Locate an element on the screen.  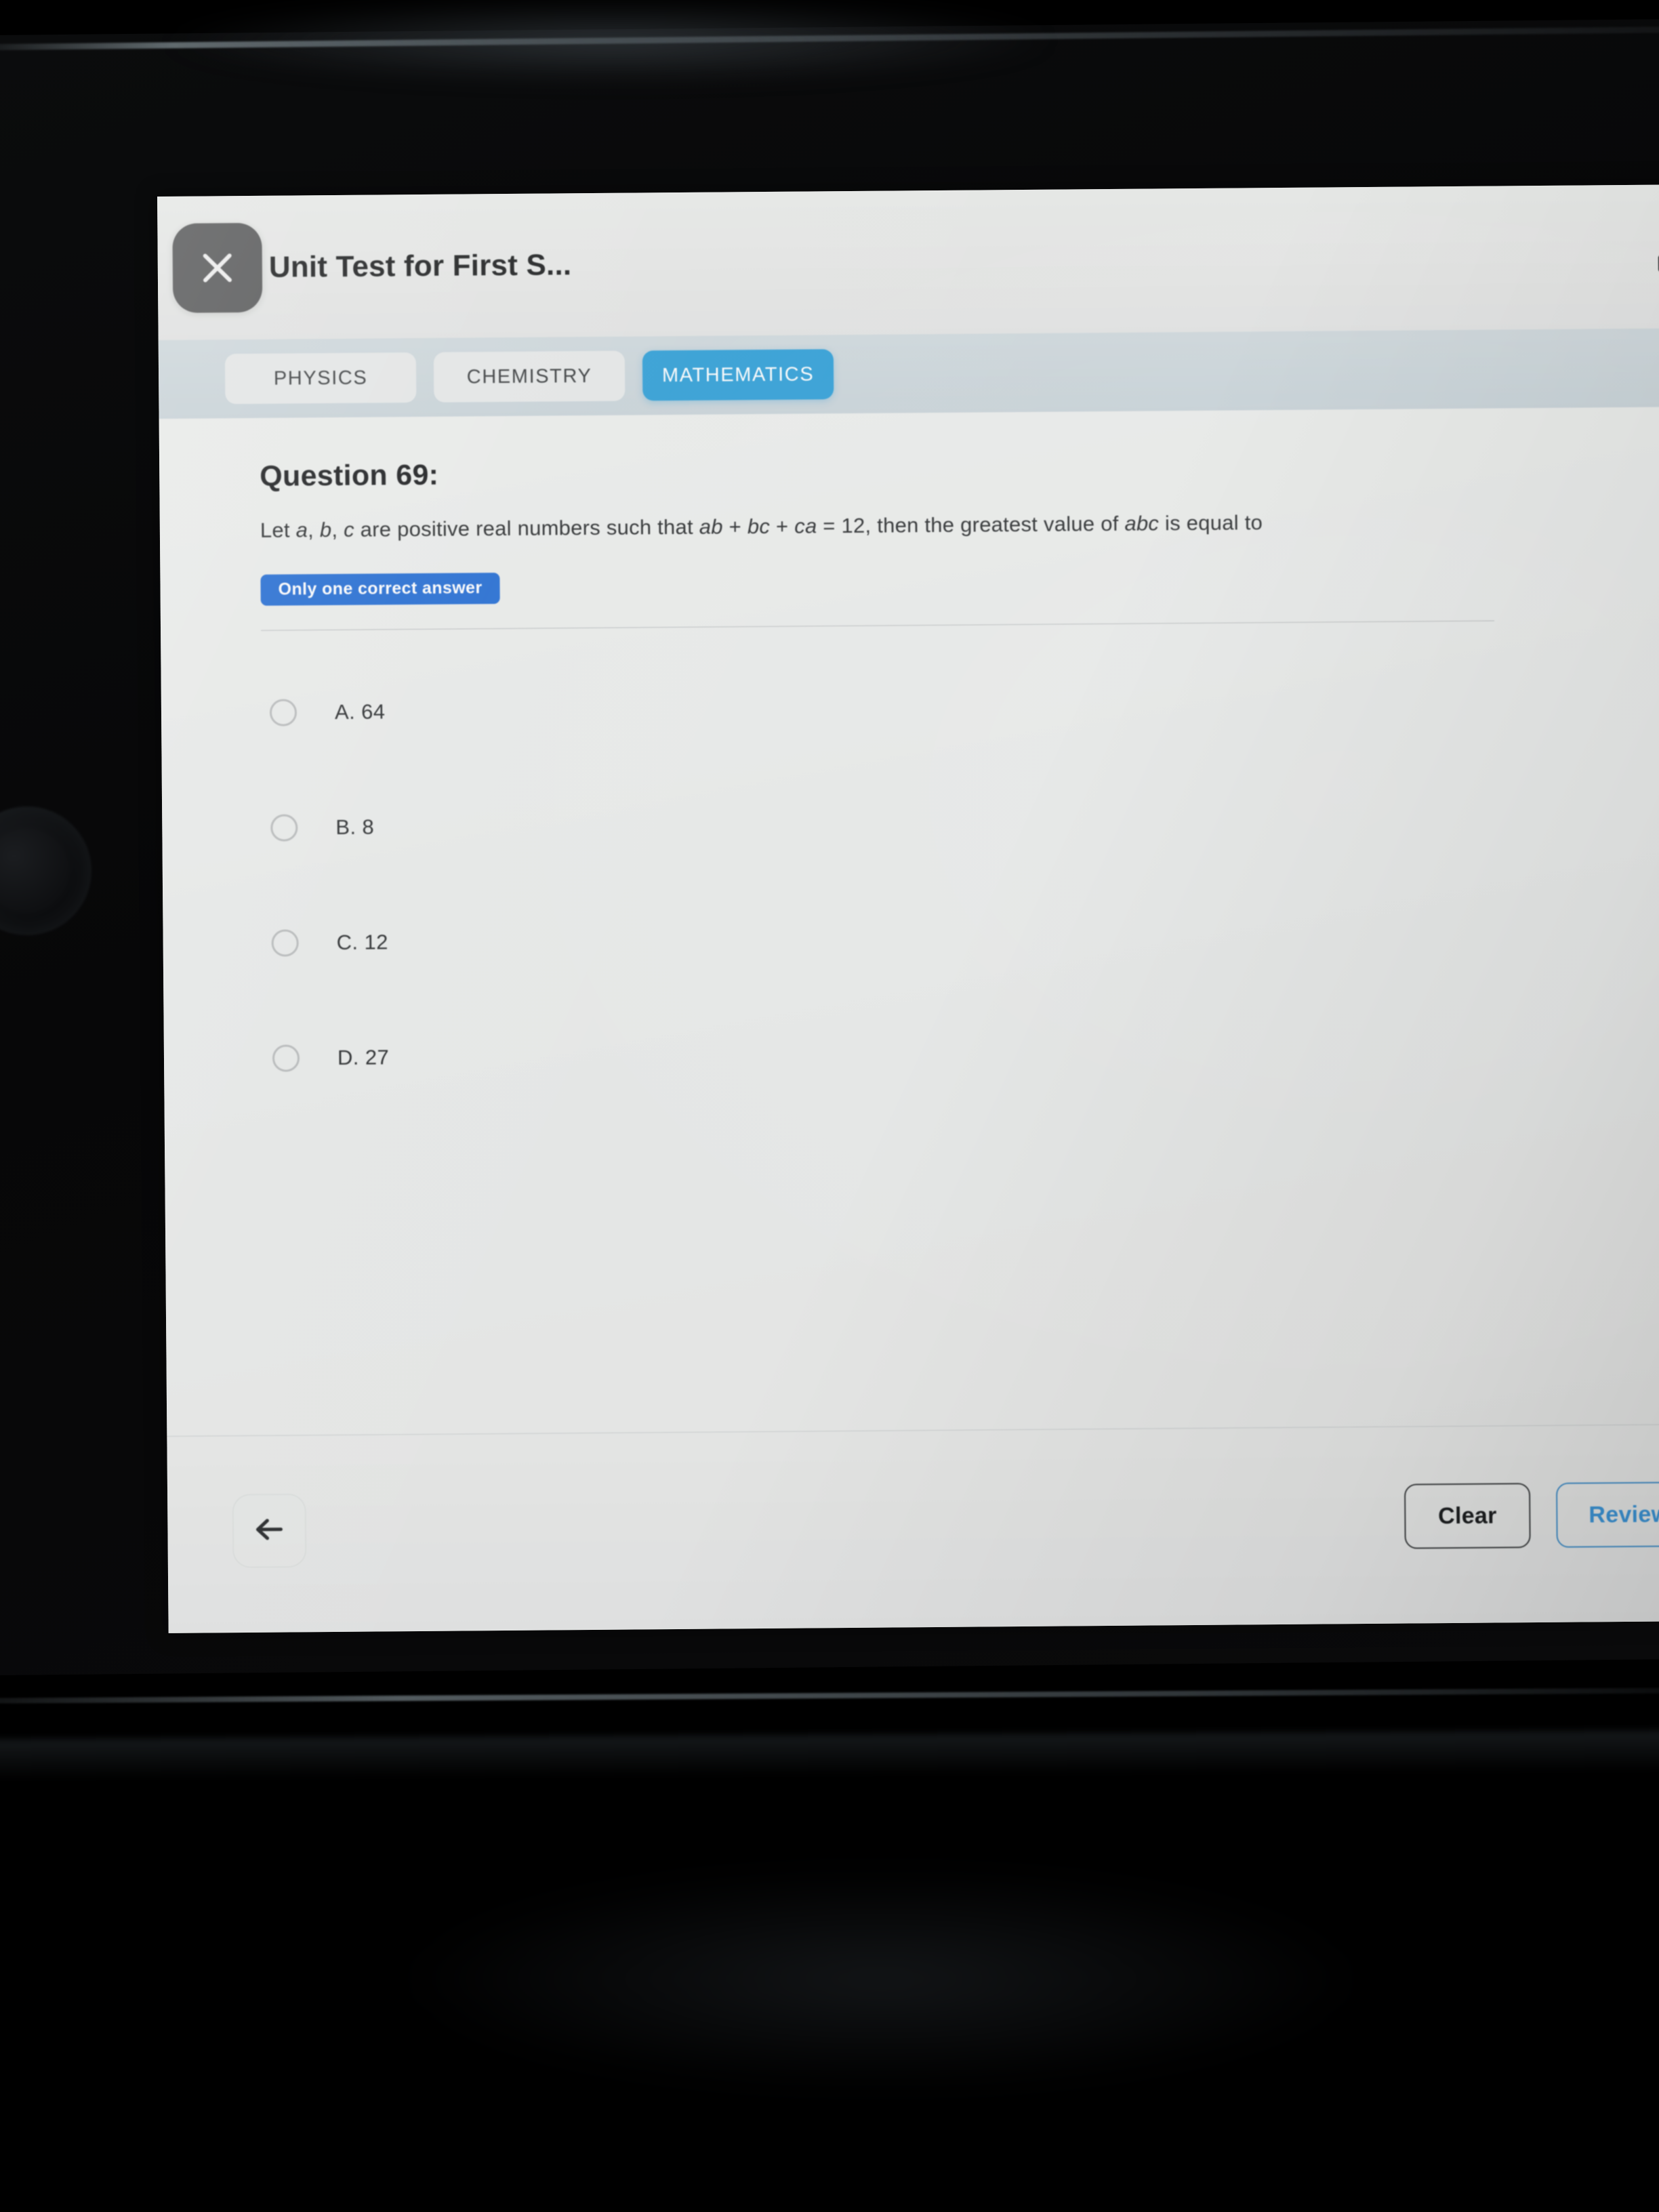
radio-icon-d is located at coordinates (286, 1058).